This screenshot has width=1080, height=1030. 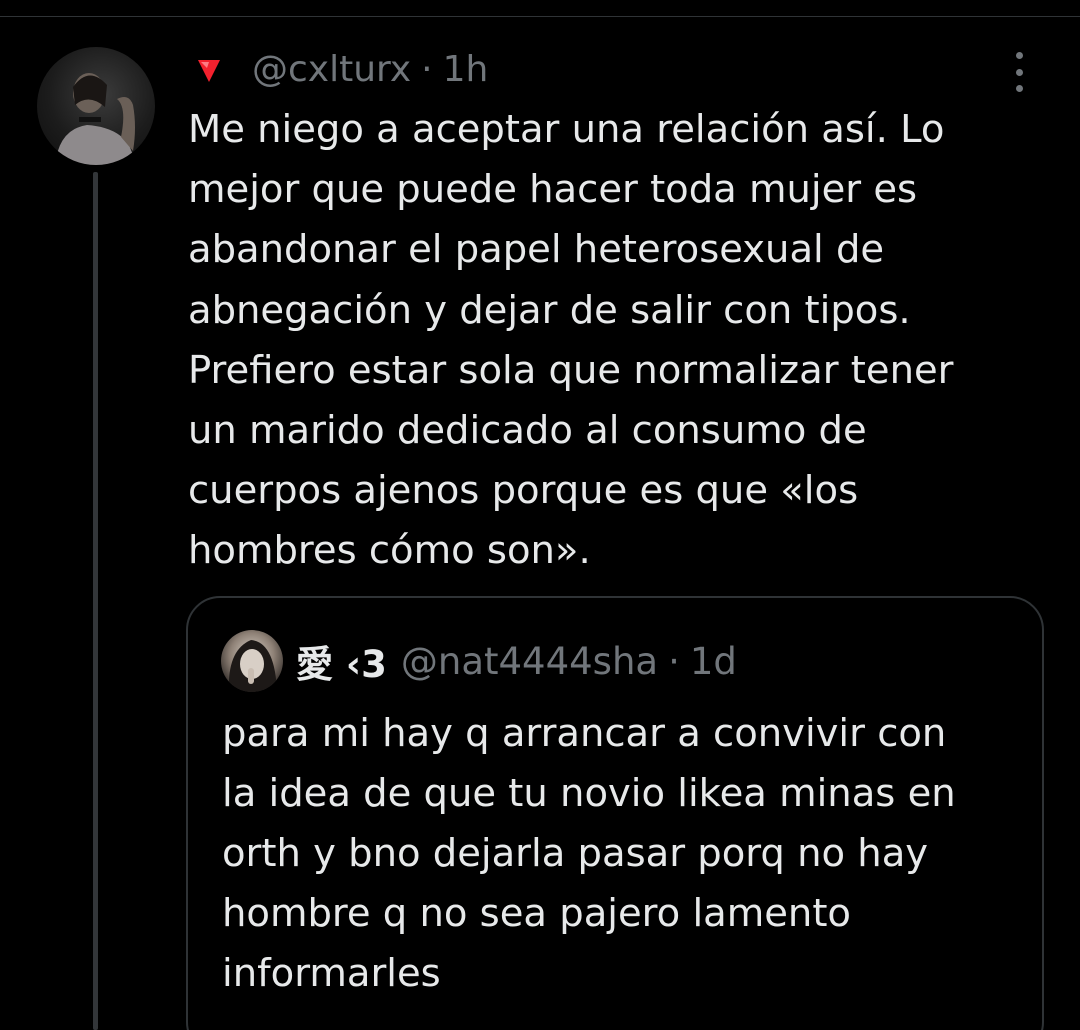 I want to click on tweet-header: @cxlturx · 1h, so click(x=342, y=69).